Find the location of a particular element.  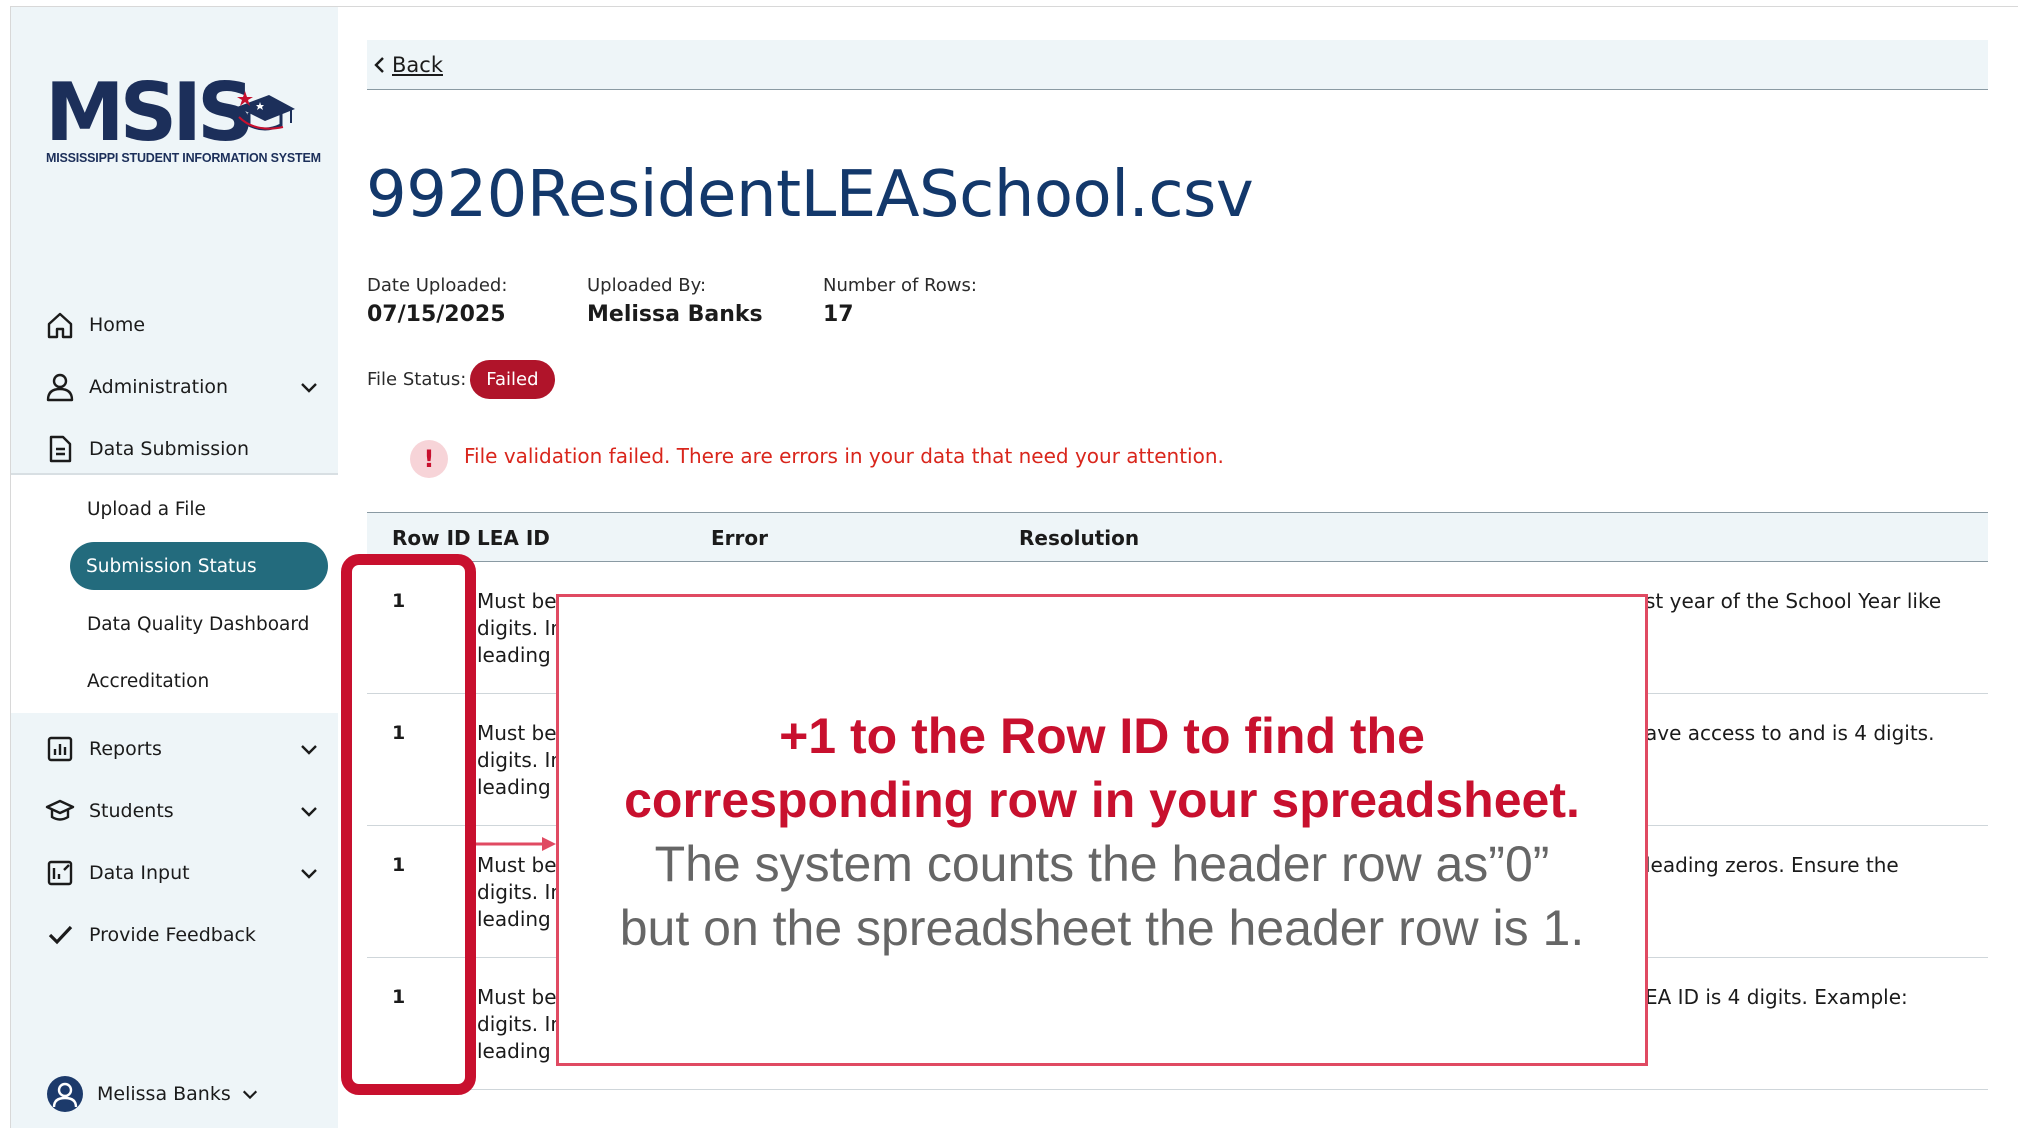

callout-line: +1 to the Row ID to find the is located at coordinates (1102, 736).